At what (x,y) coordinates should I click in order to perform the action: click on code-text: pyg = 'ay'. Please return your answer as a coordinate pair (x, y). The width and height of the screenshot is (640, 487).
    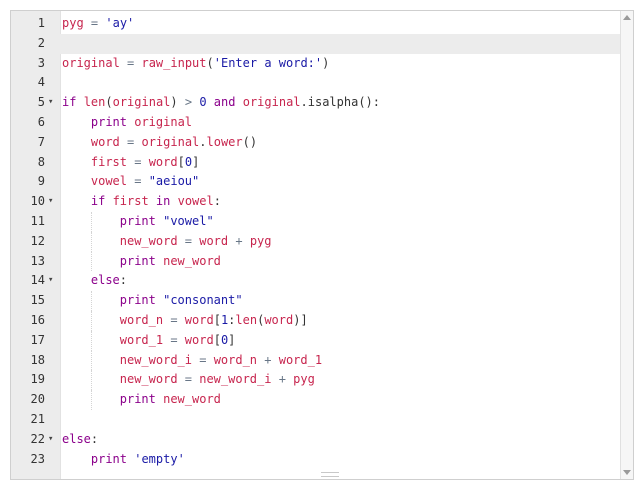
    Looking at the image, I should click on (98, 24).